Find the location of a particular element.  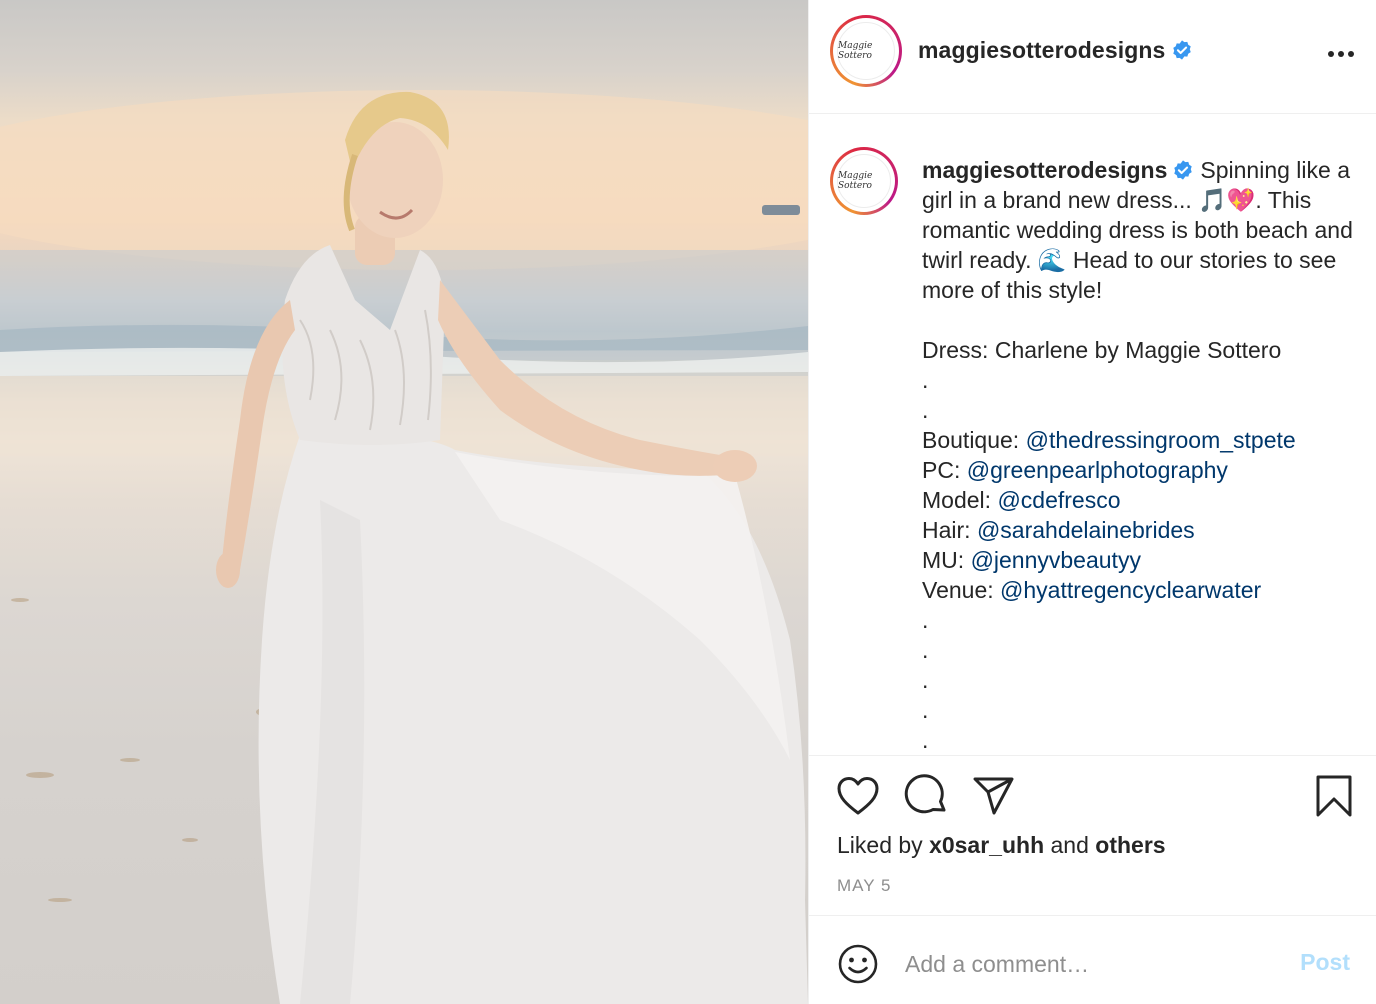

liked-by-user: x0sar_uhh is located at coordinates (986, 845).